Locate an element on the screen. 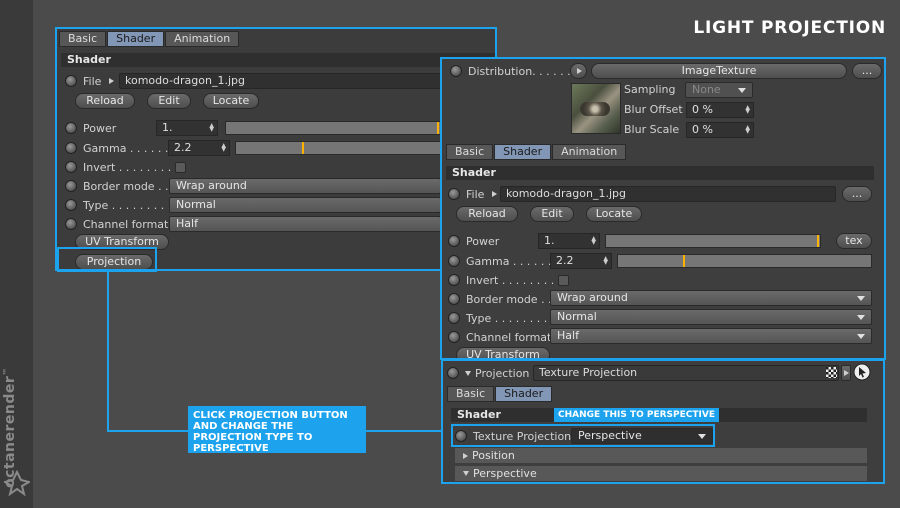 This screenshot has height=508, width=900. position-label: Position is located at coordinates (493, 455).